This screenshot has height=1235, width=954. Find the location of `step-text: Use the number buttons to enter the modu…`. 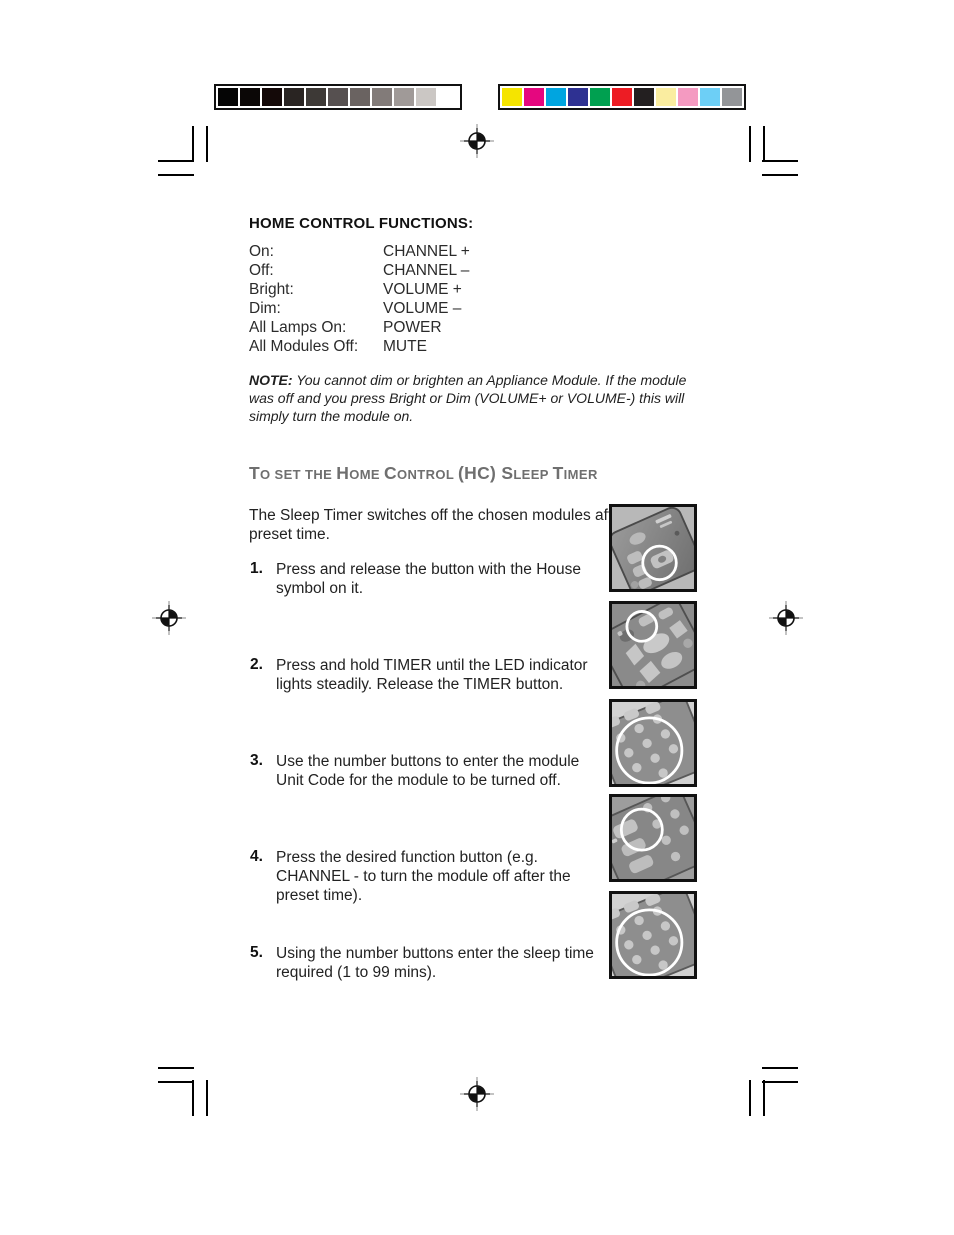

step-text: Use the number buttons to enter the modu… is located at coordinates (428, 771).